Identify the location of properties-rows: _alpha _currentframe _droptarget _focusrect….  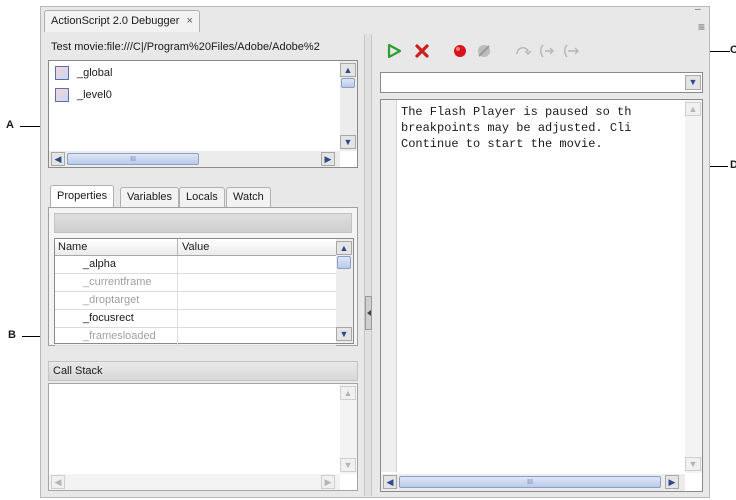
(195, 301).